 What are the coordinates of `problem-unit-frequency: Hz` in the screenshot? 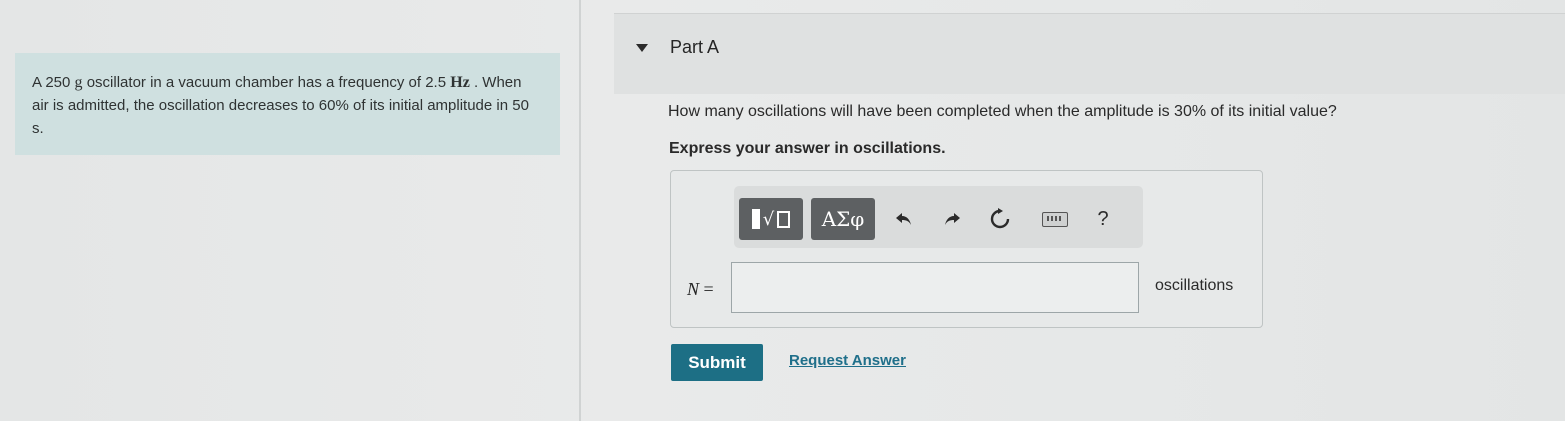 It's located at (460, 82).